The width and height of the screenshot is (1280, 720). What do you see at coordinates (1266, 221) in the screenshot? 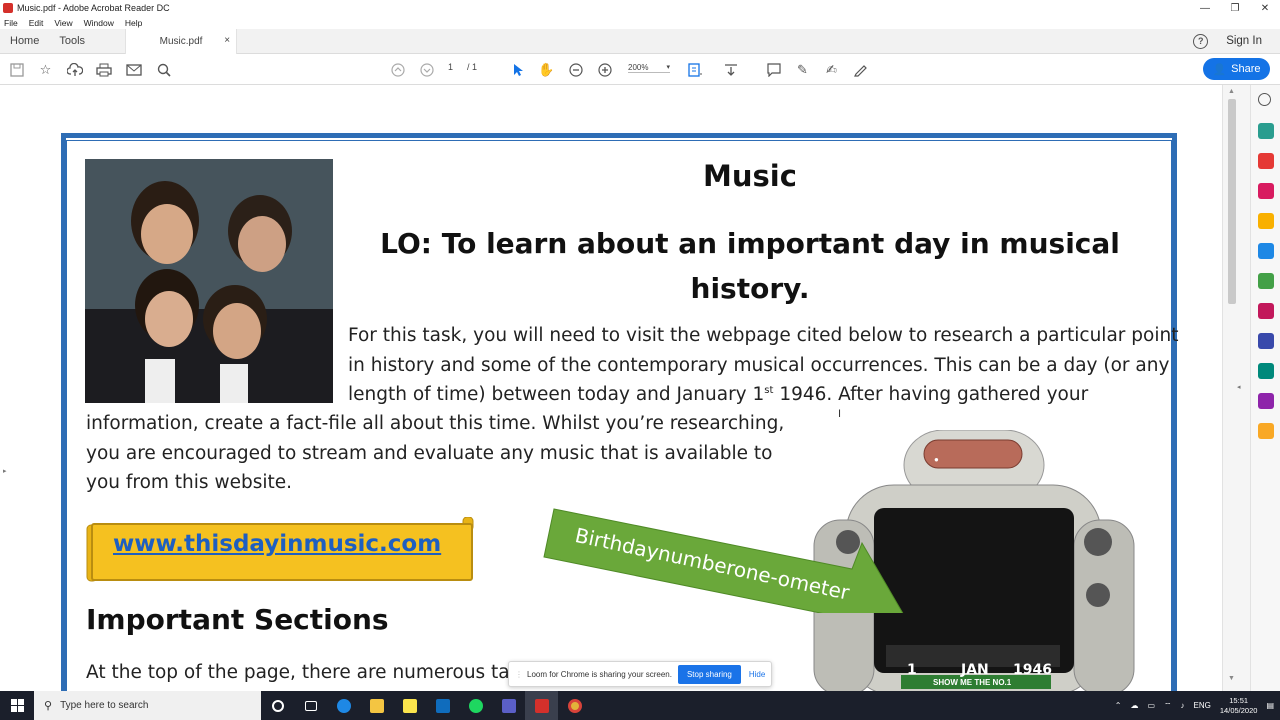
I see `comment-tool-icon` at bounding box center [1266, 221].